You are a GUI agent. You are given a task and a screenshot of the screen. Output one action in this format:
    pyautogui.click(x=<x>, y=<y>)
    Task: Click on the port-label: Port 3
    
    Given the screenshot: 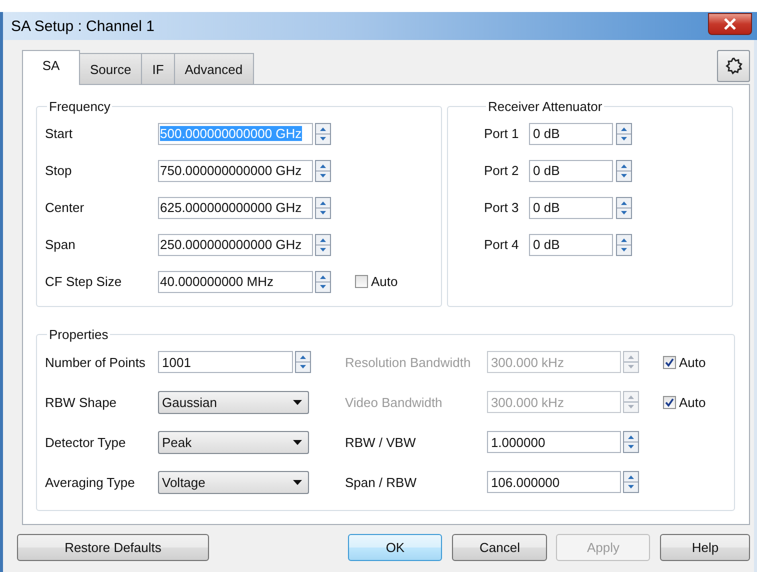 What is the action you would take?
    pyautogui.click(x=502, y=207)
    